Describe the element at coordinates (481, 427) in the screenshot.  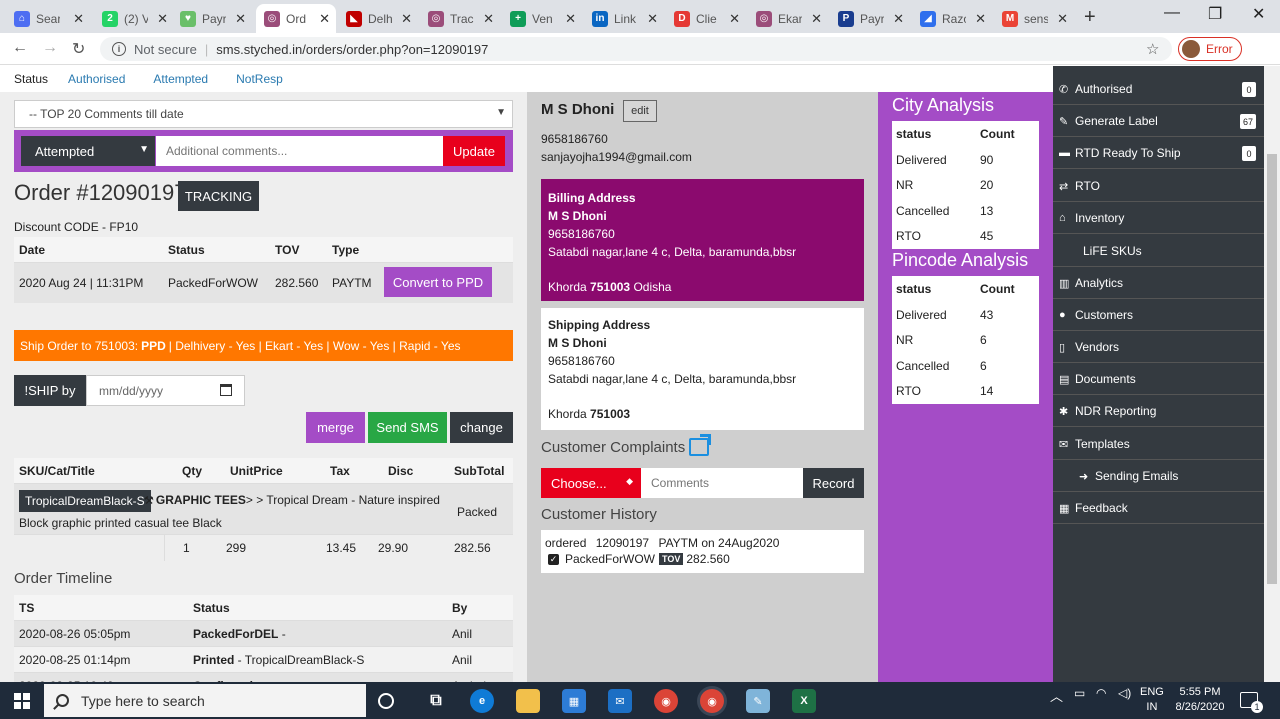
I see `change-button: change` at that location.